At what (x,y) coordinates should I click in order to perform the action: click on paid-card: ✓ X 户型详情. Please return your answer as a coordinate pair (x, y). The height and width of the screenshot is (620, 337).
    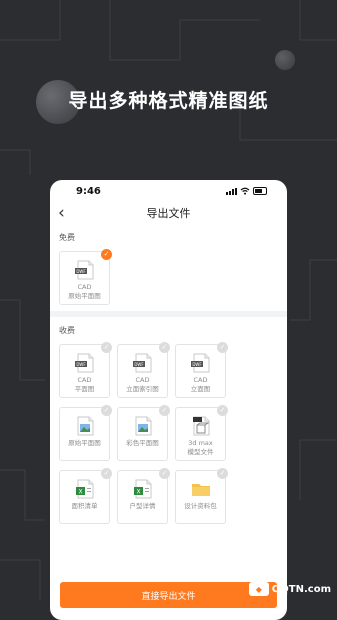
    Looking at the image, I should click on (143, 496).